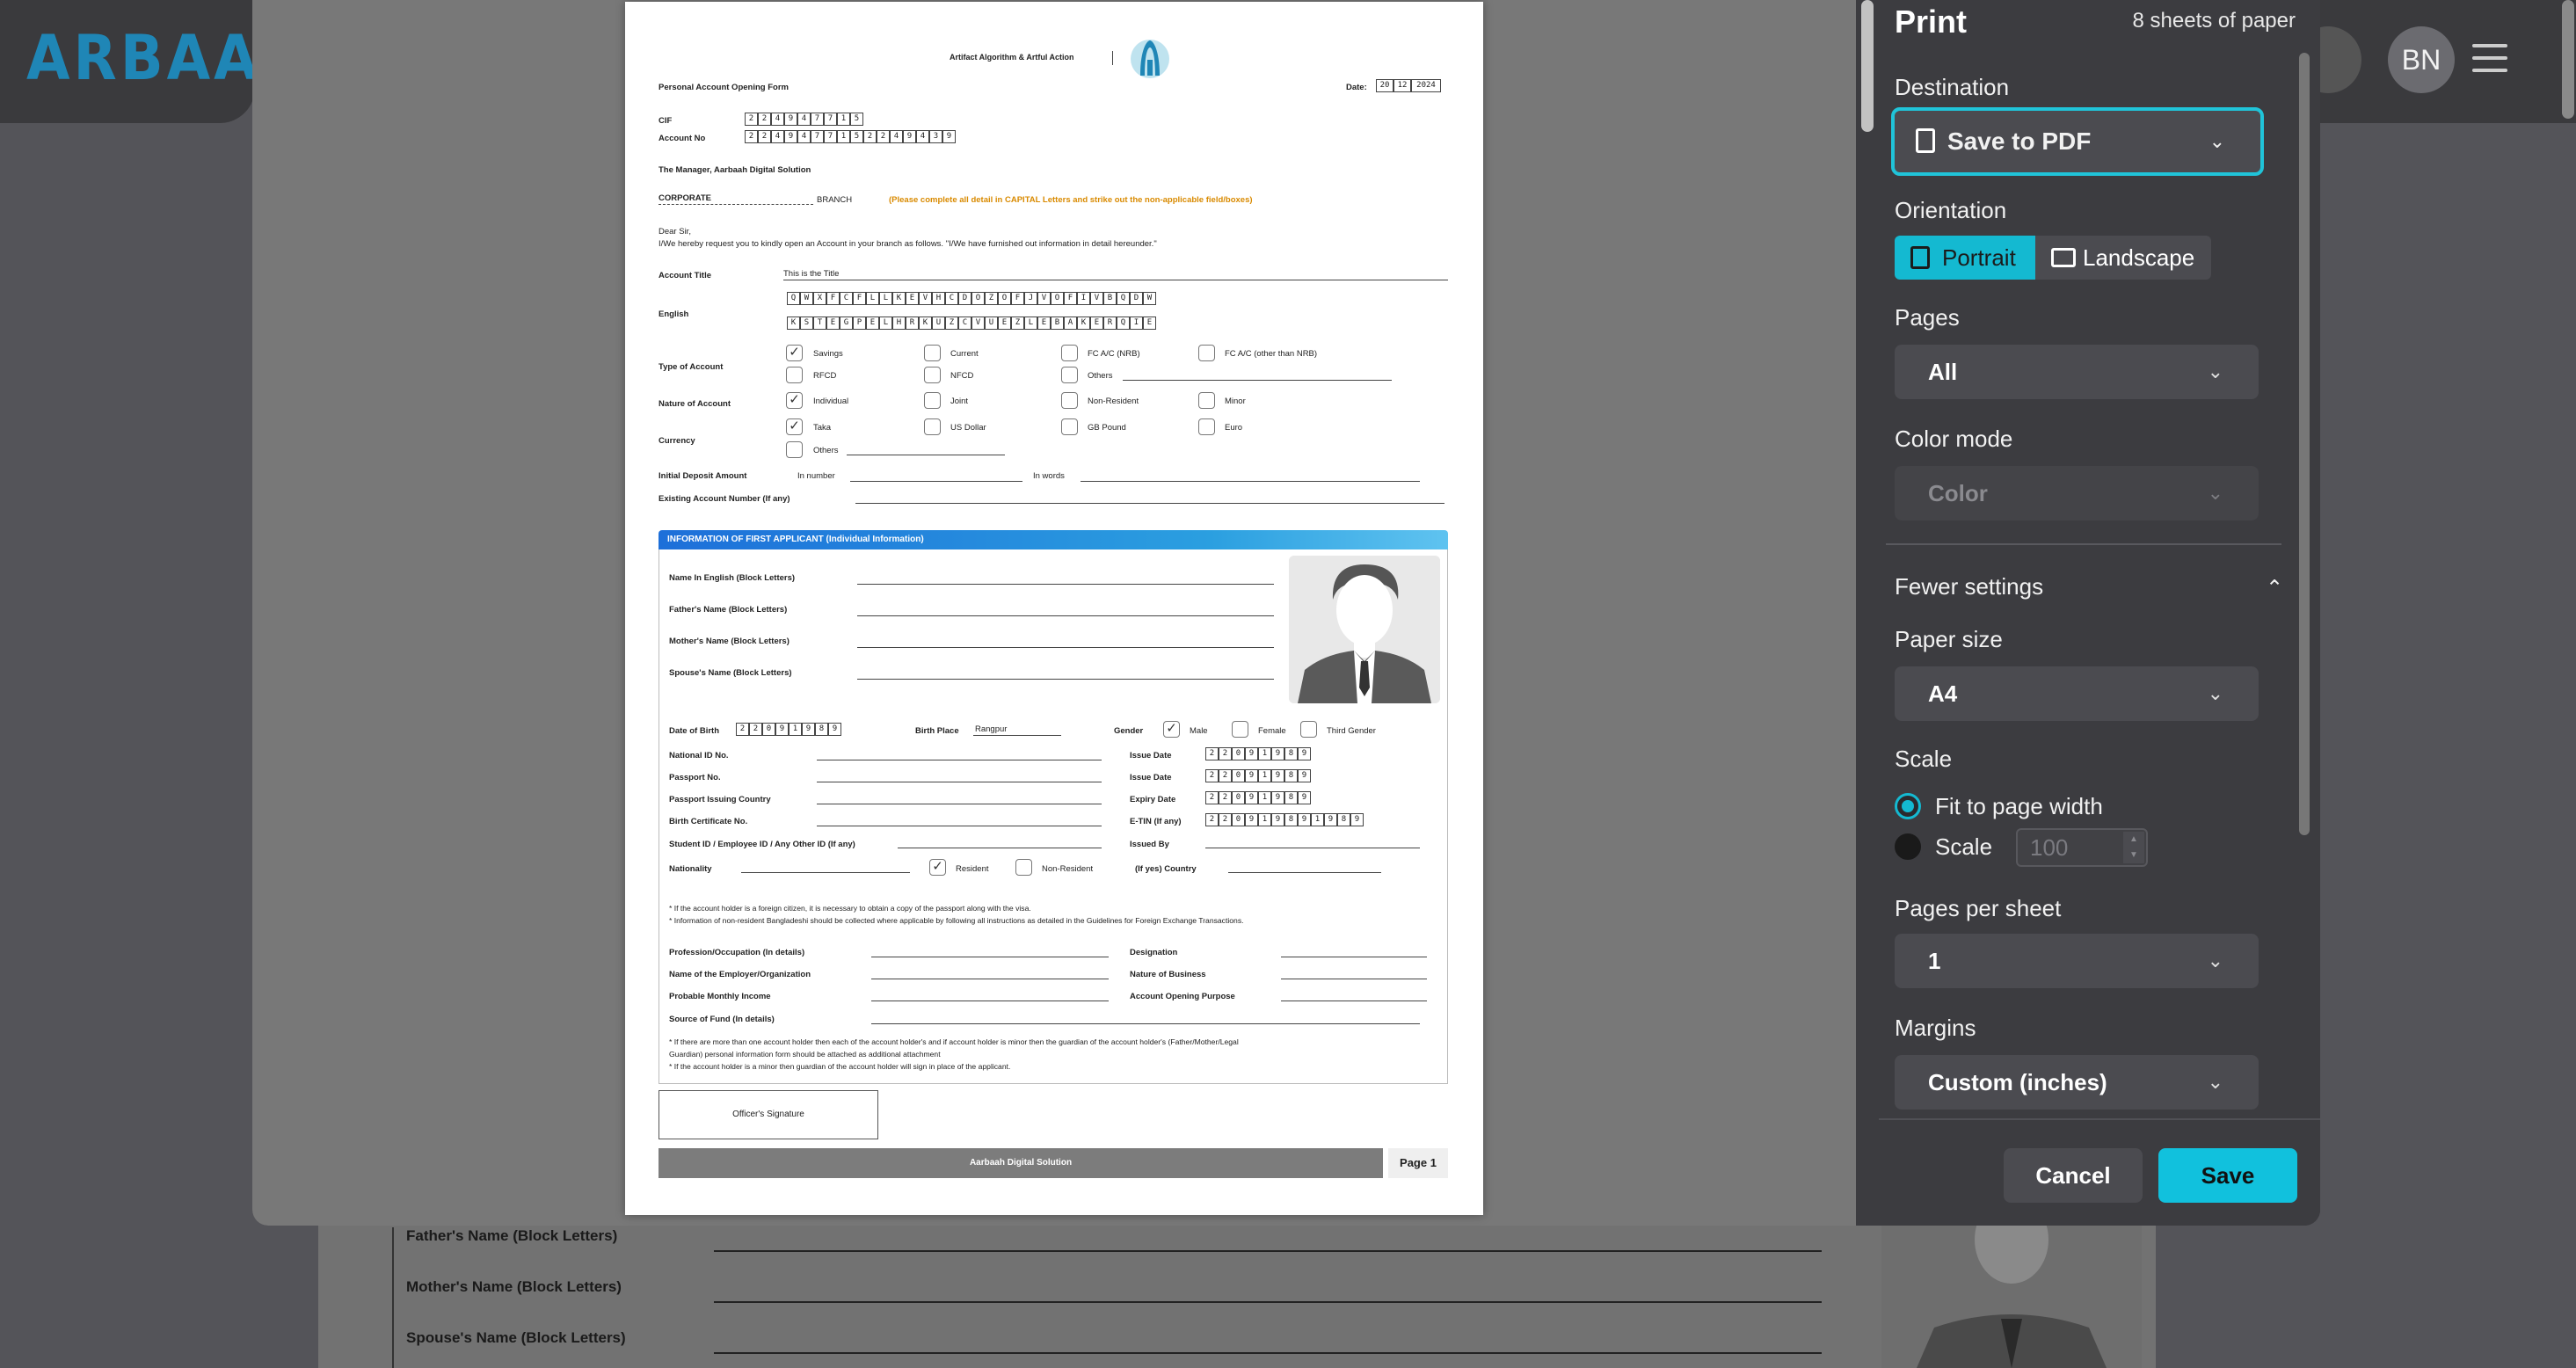 Image resolution: width=2576 pixels, height=1368 pixels. What do you see at coordinates (1206, 400) in the screenshot?
I see `checkbox-minor` at bounding box center [1206, 400].